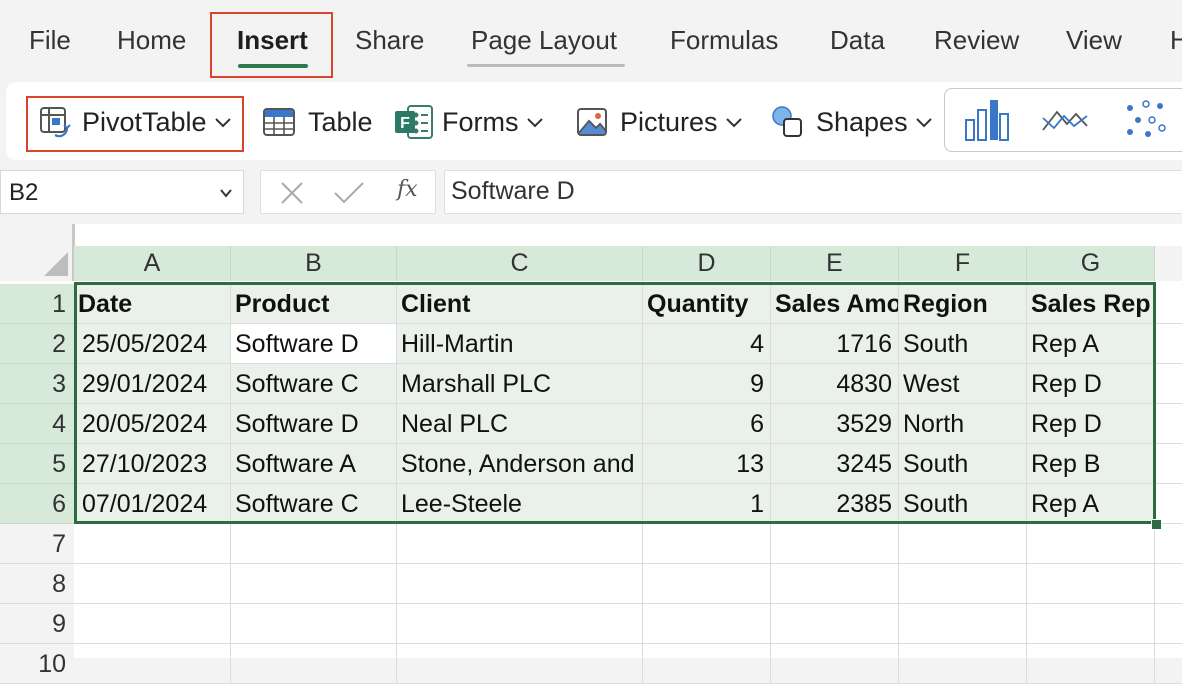  Describe the element at coordinates (813, 192) in the screenshot. I see `formula-input: Software D` at that location.